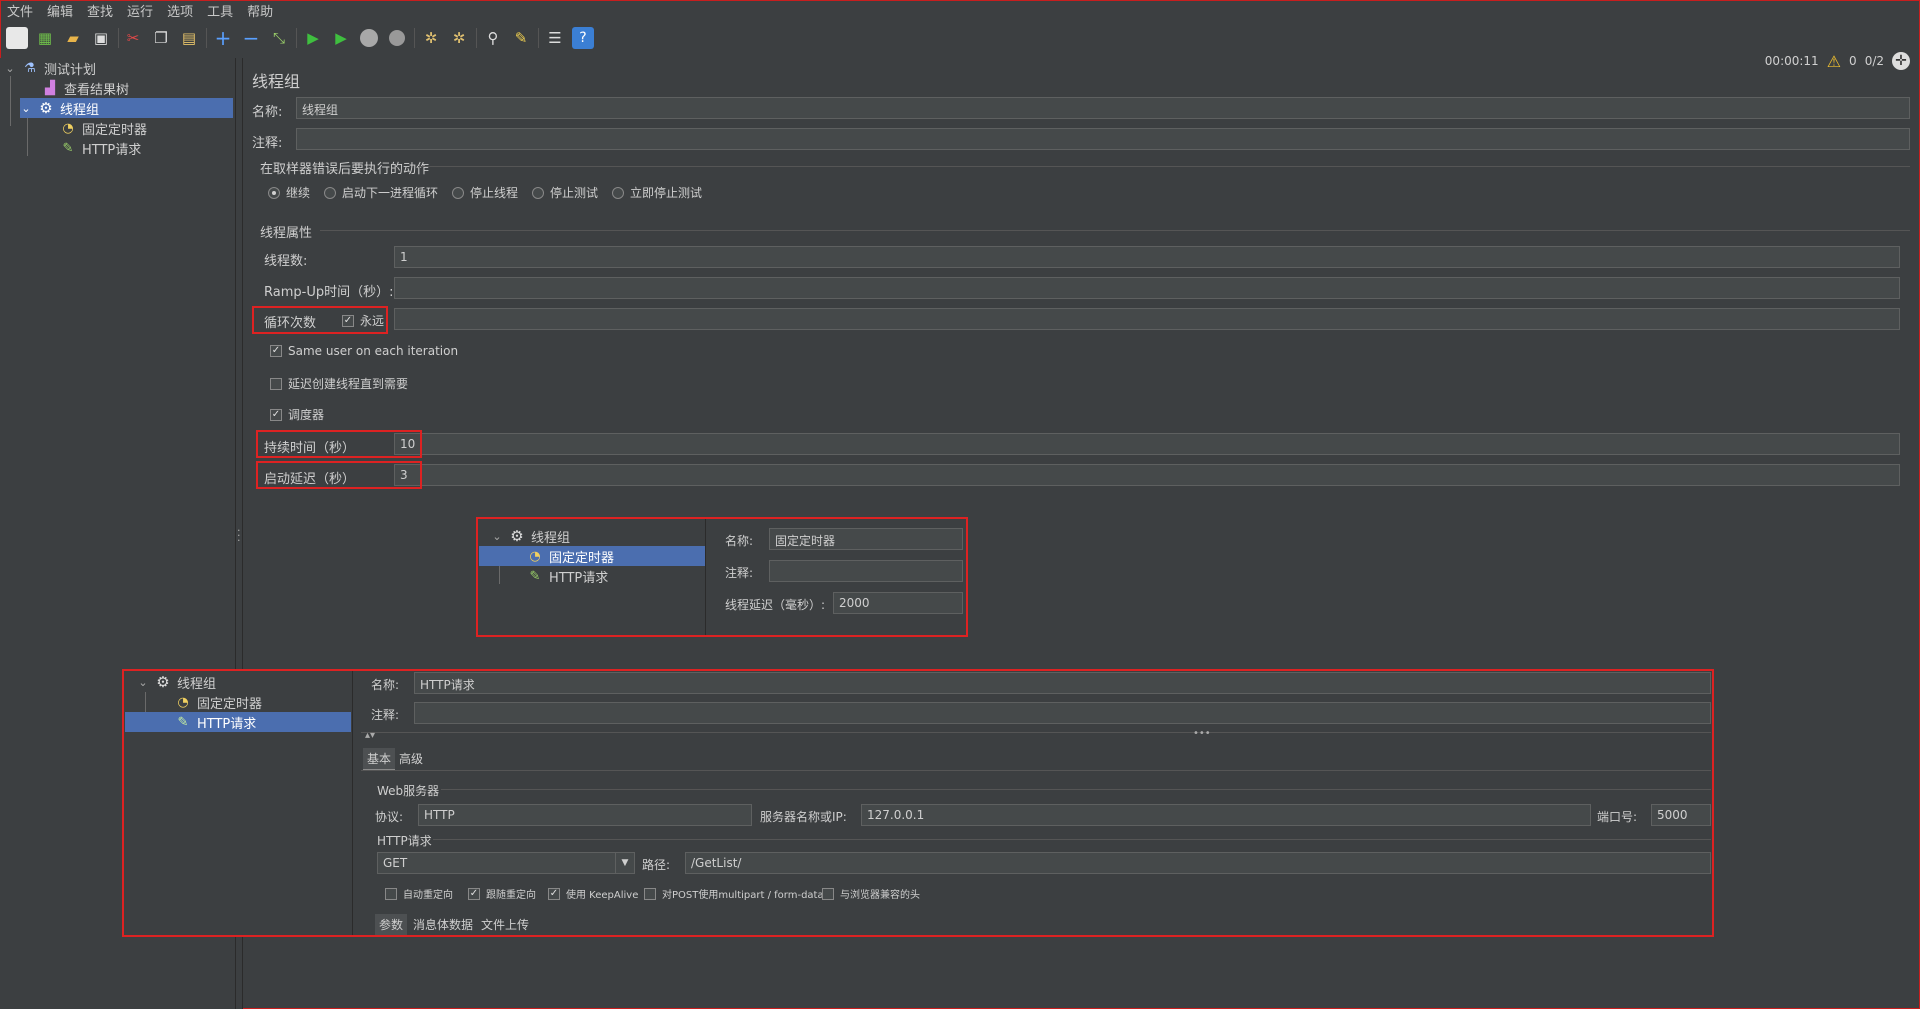 The width and height of the screenshot is (1920, 1009). I want to click on chevron-down-icon: ▼, so click(624, 863).